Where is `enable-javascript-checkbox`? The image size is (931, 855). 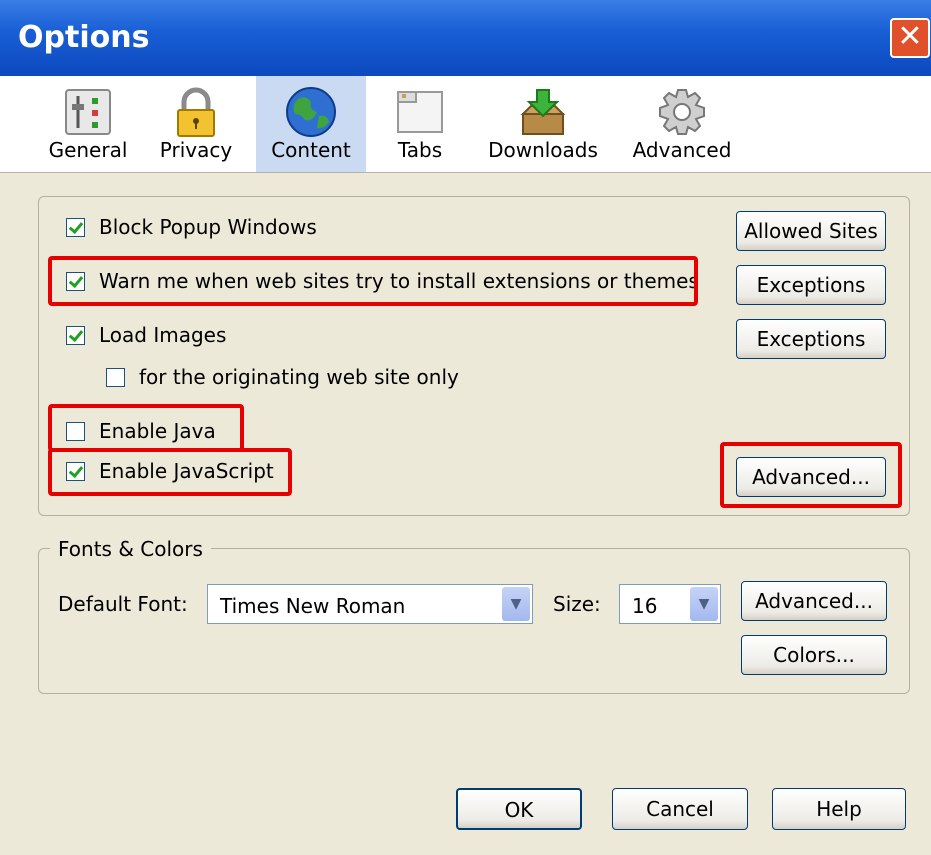
enable-javascript-checkbox is located at coordinates (75, 471).